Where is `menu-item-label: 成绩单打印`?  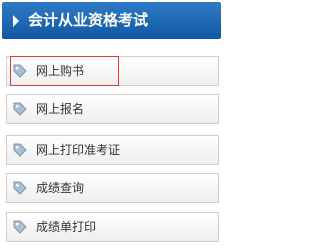 menu-item-label: 成绩单打印 is located at coordinates (66, 227).